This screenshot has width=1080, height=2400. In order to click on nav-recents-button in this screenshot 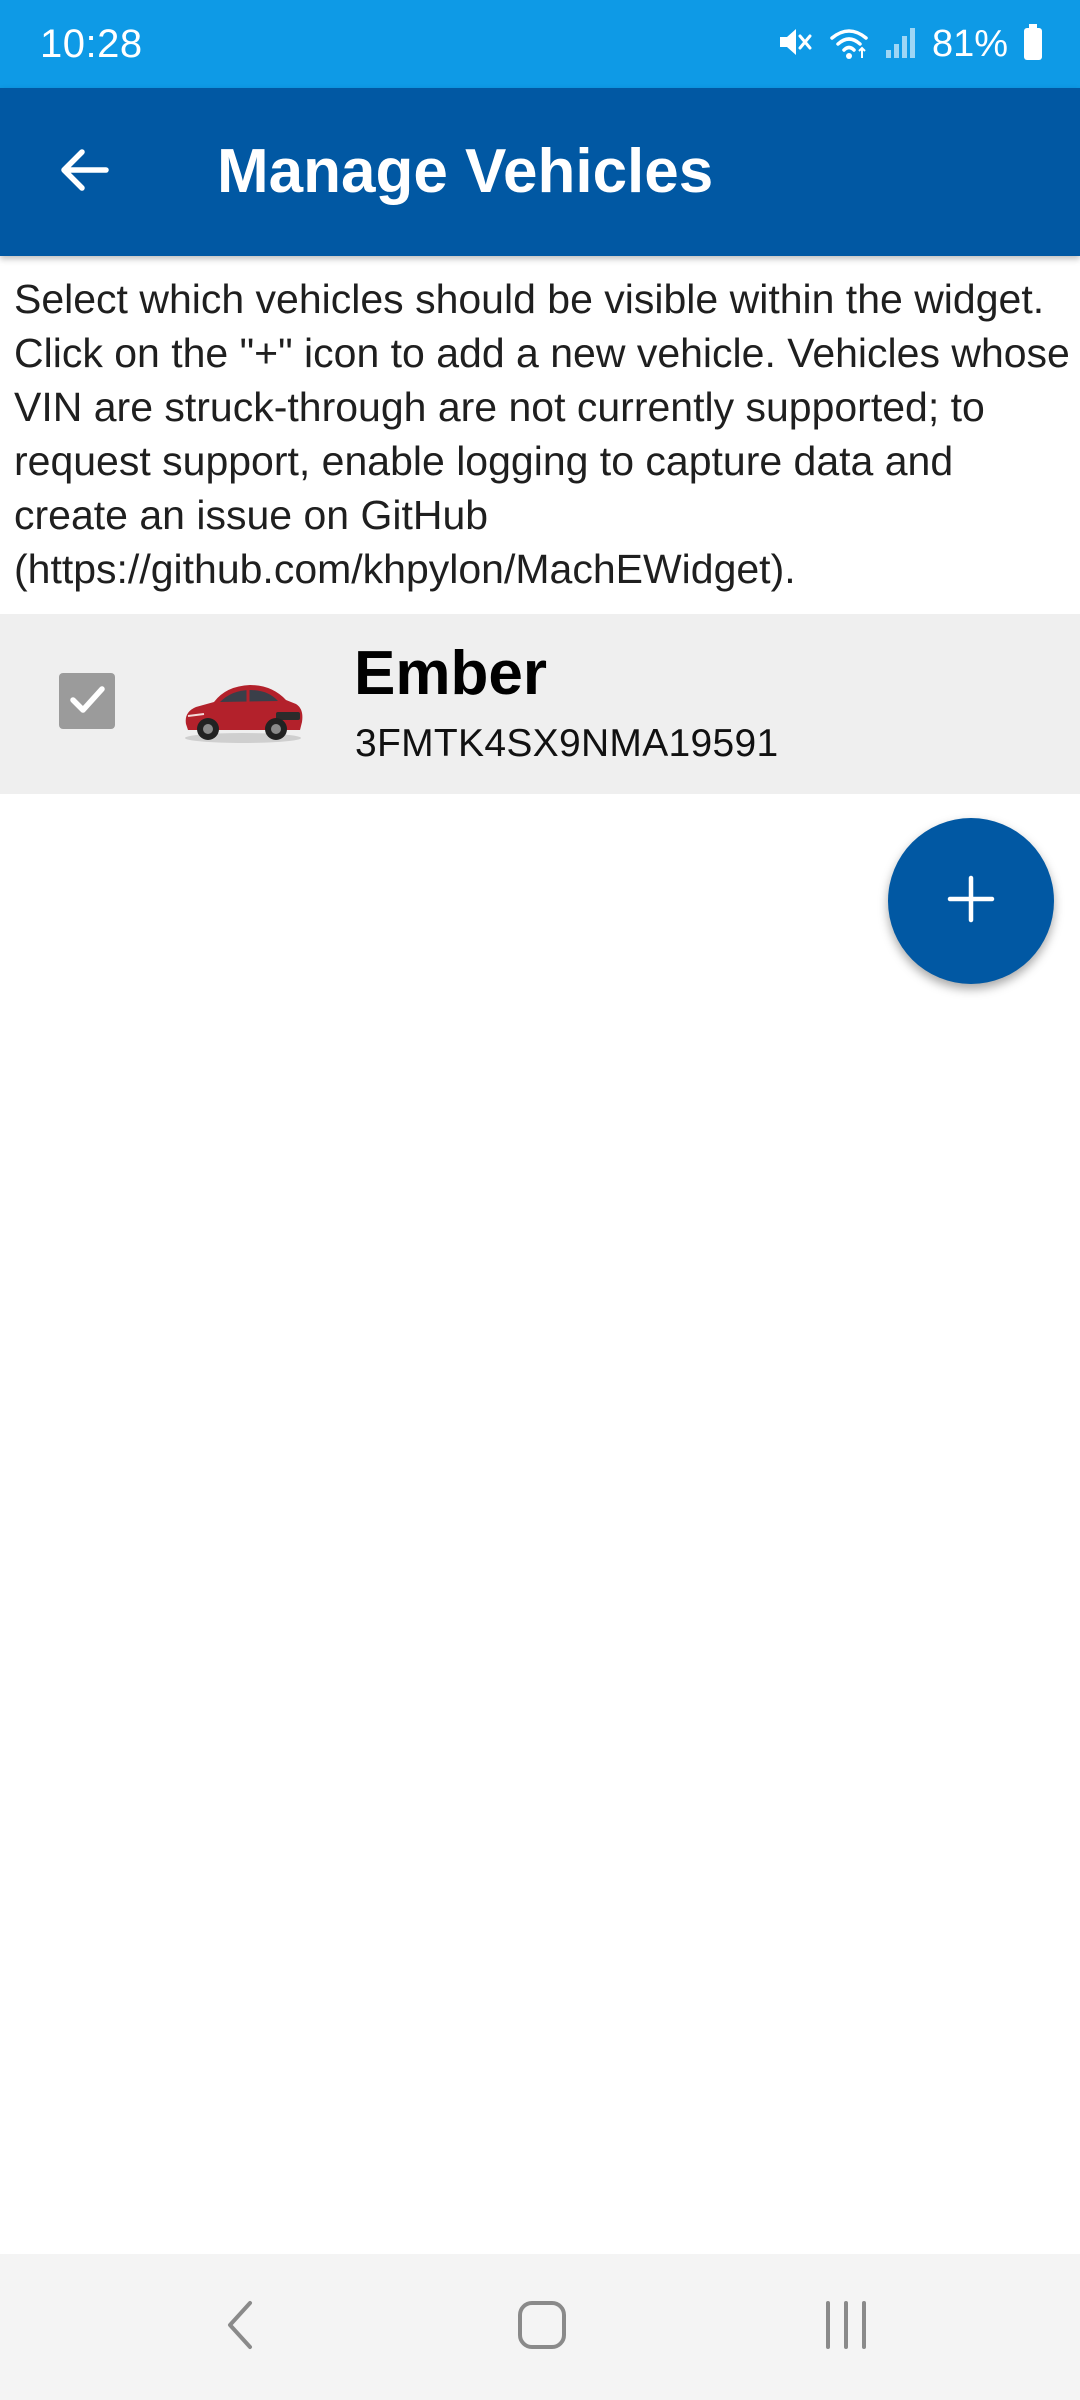, I will do `click(846, 2327)`.